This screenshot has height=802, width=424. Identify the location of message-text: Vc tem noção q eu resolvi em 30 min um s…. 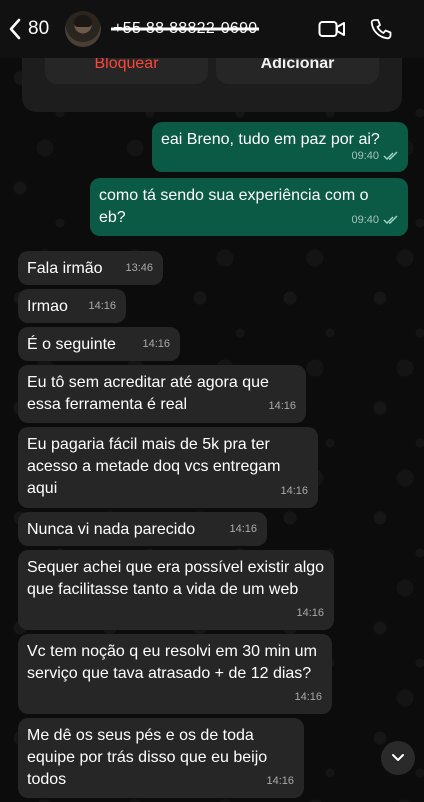
(172, 662).